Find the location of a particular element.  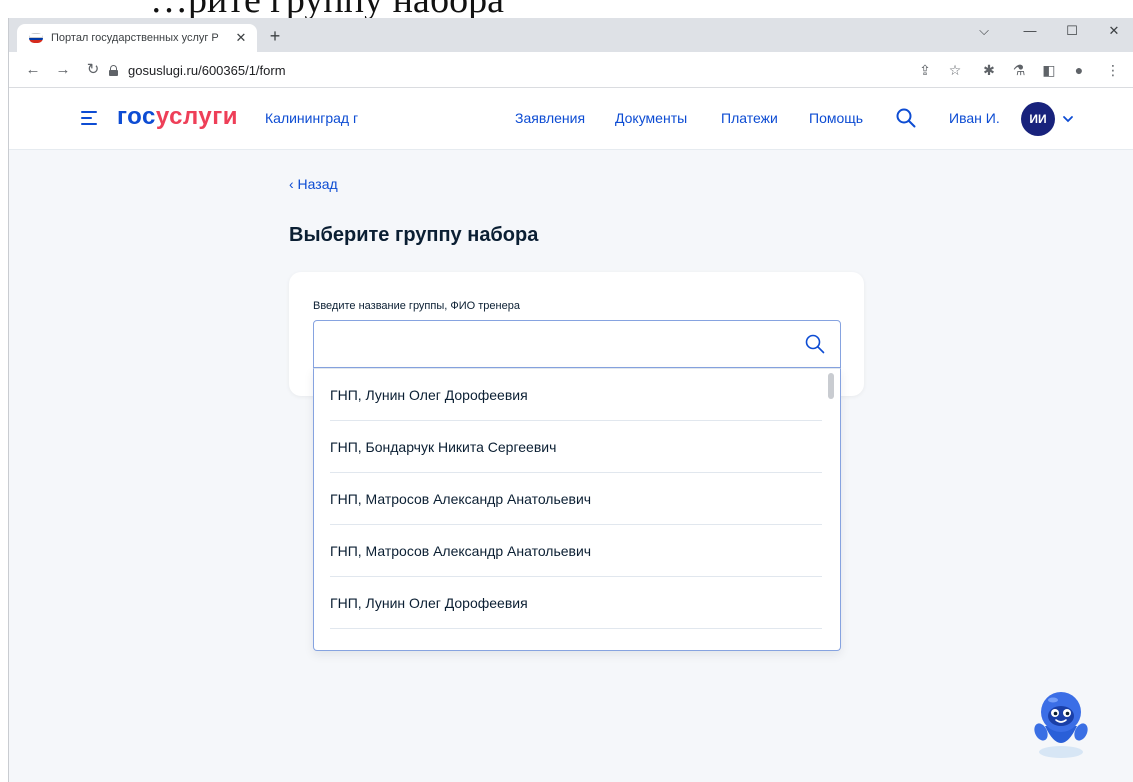

forward-arrow-icon: → is located at coordinates (63, 70).